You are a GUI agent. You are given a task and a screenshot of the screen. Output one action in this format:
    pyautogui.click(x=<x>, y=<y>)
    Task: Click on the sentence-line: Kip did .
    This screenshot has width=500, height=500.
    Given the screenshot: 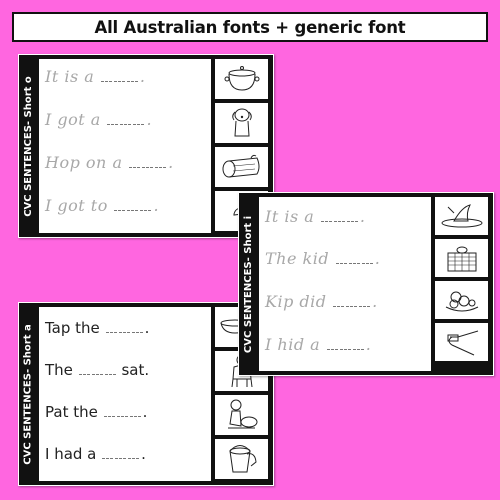 What is the action you would take?
    pyautogui.click(x=321, y=301)
    